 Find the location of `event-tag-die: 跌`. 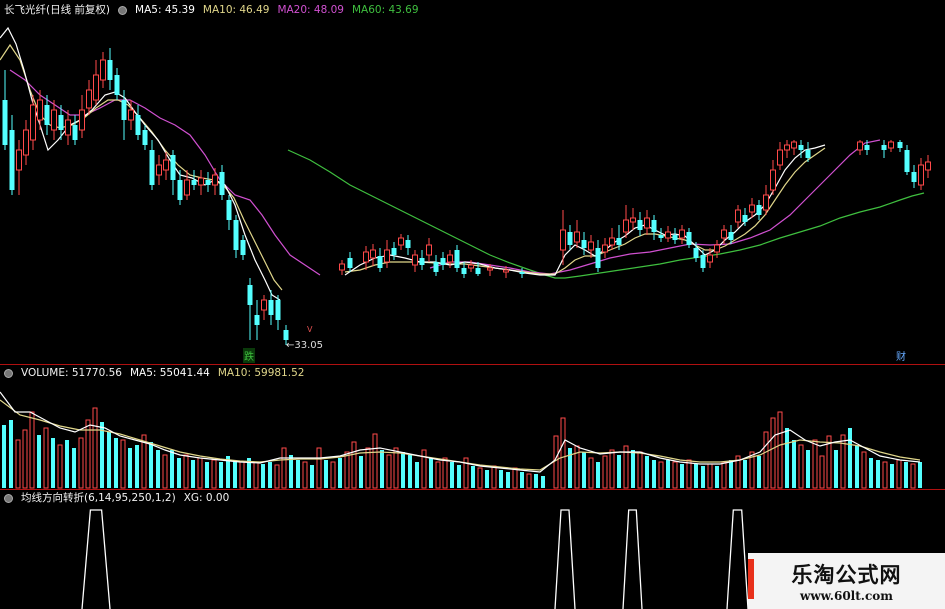

event-tag-die: 跌 is located at coordinates (249, 355).